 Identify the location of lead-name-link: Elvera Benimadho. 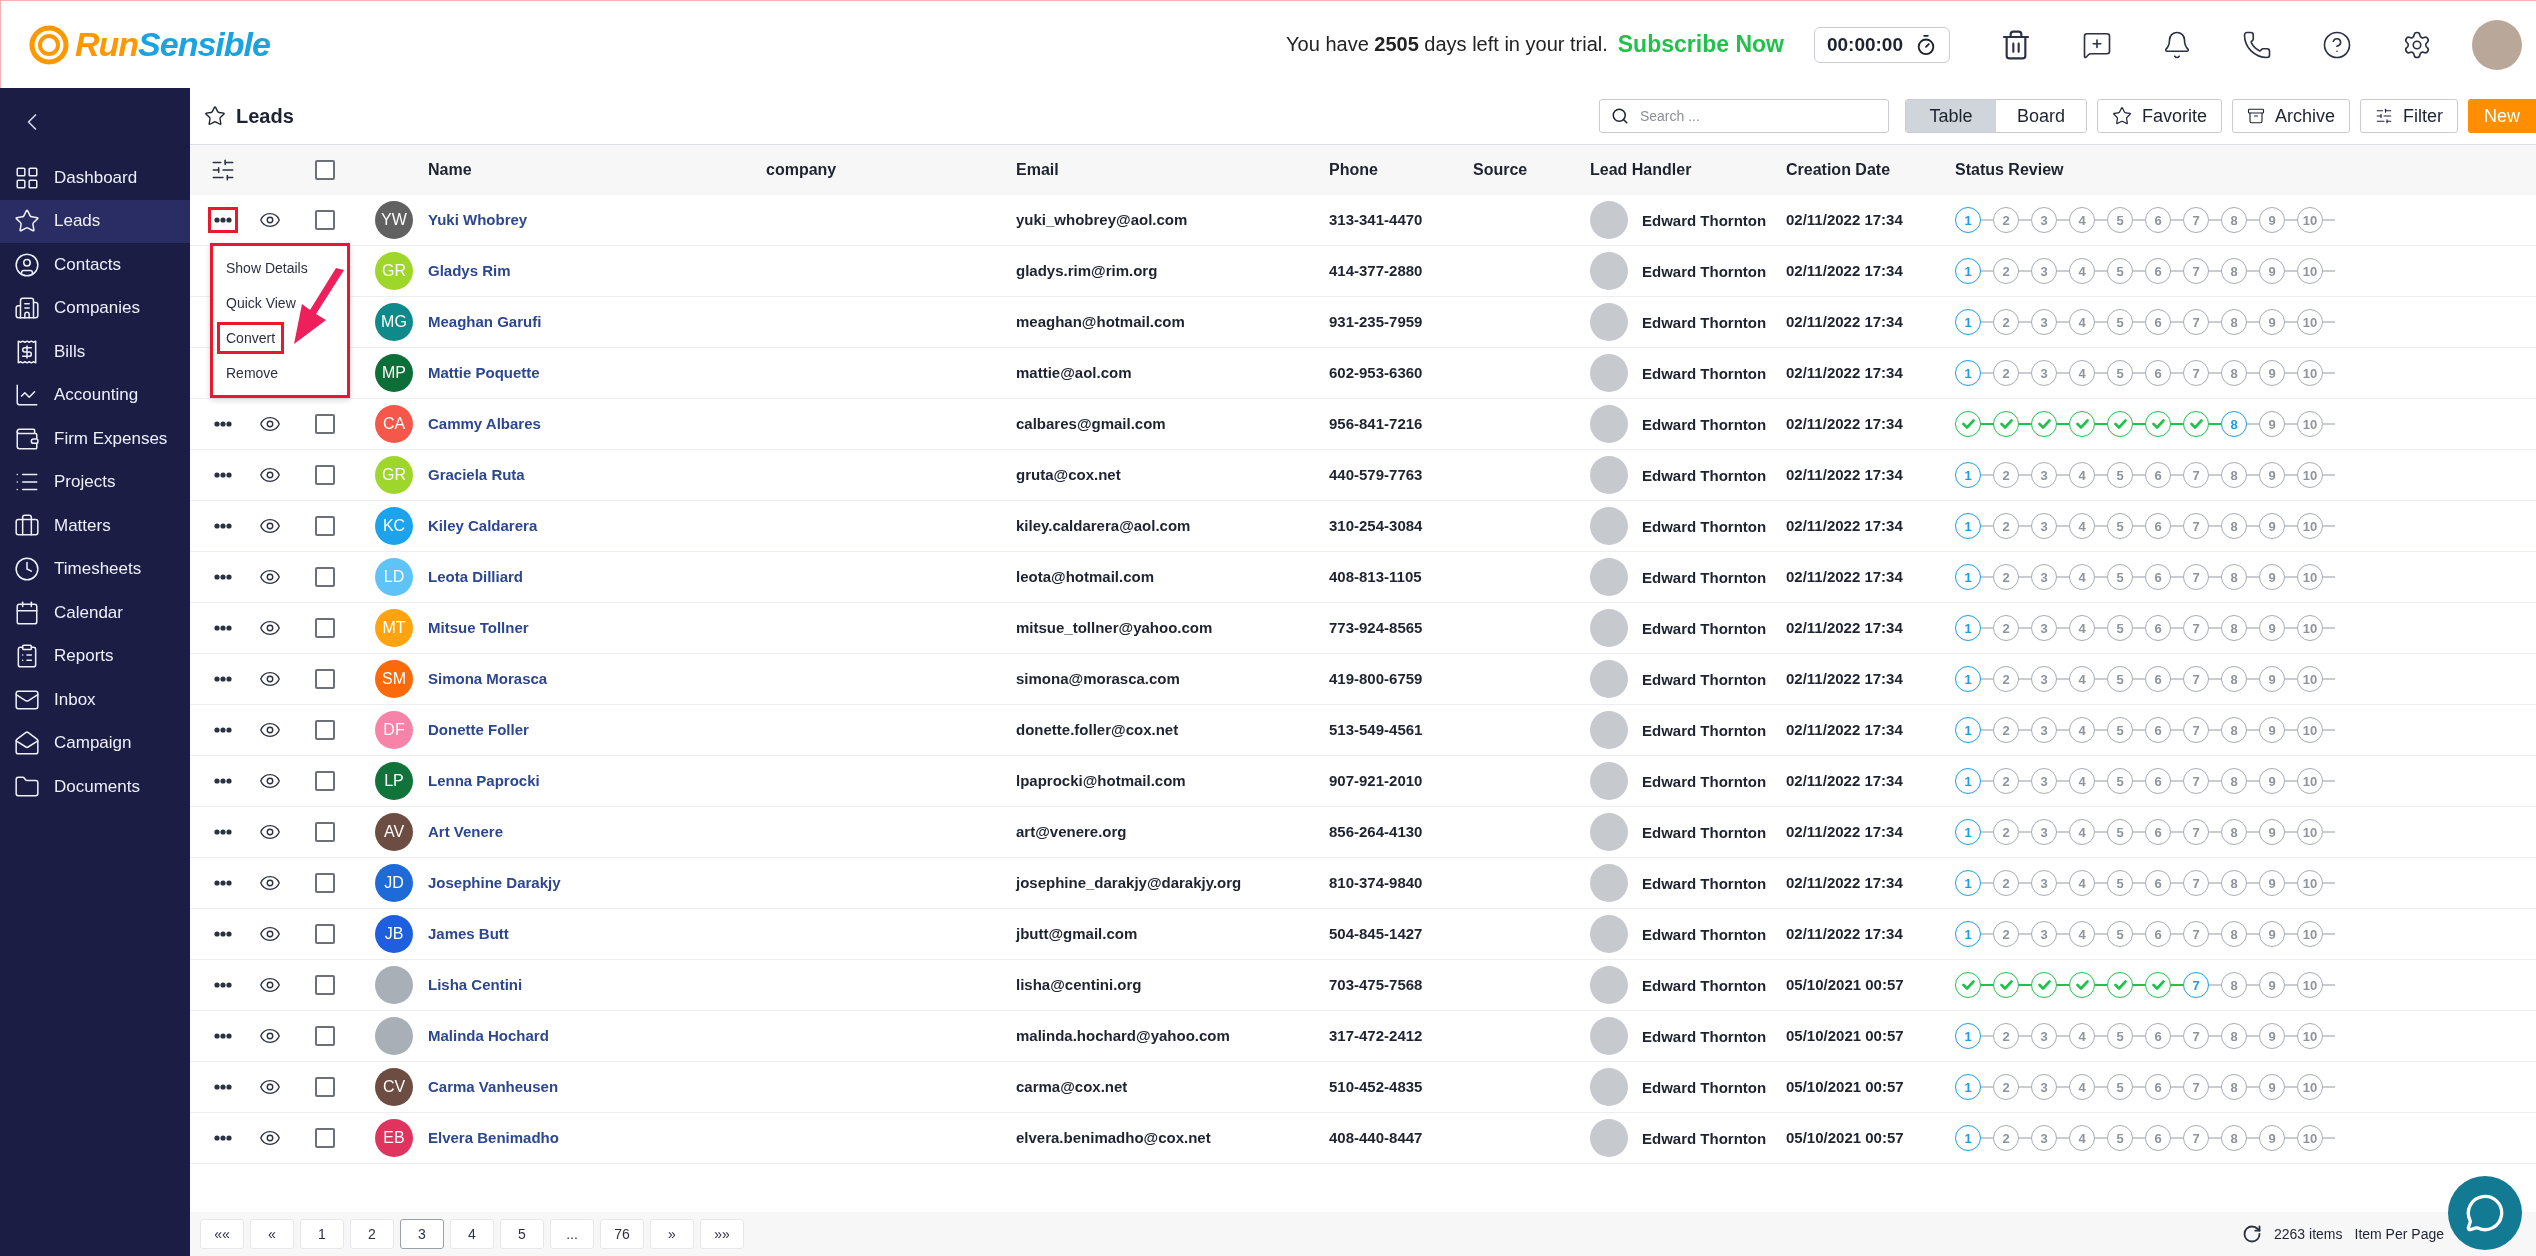
(493, 1137).